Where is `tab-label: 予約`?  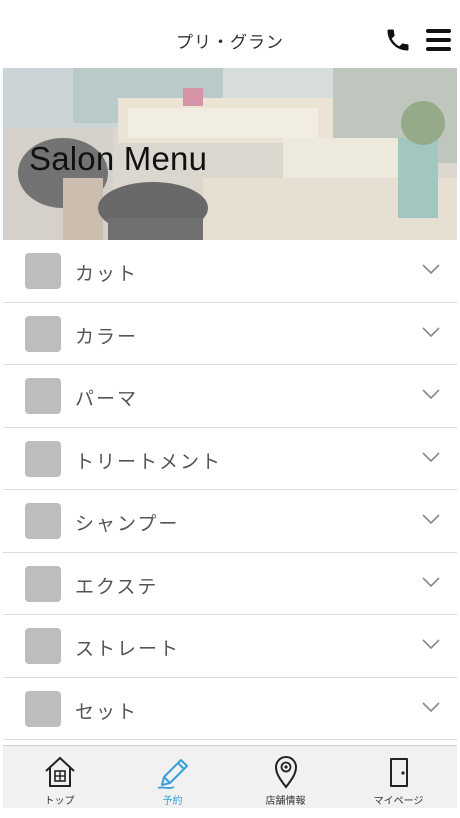 tab-label: 予約 is located at coordinates (172, 801).